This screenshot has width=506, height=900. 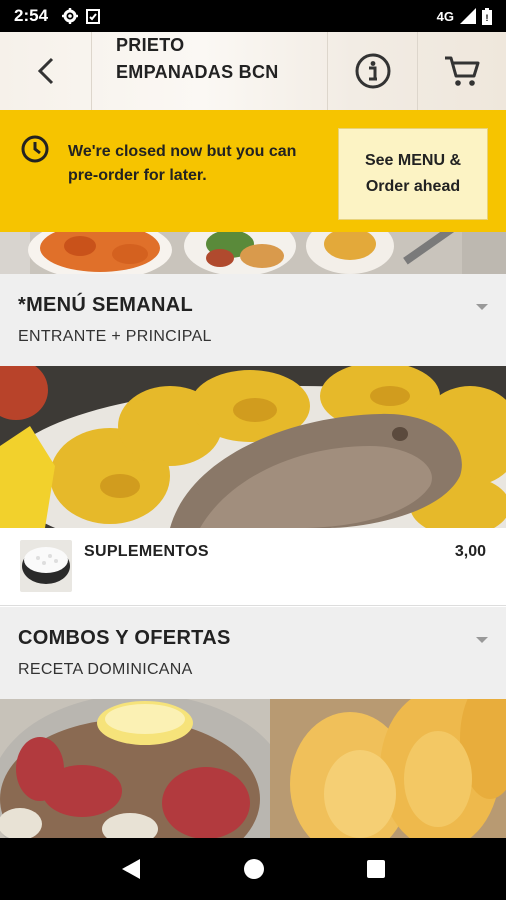 I want to click on item-price: 3,00, so click(x=470, y=551).